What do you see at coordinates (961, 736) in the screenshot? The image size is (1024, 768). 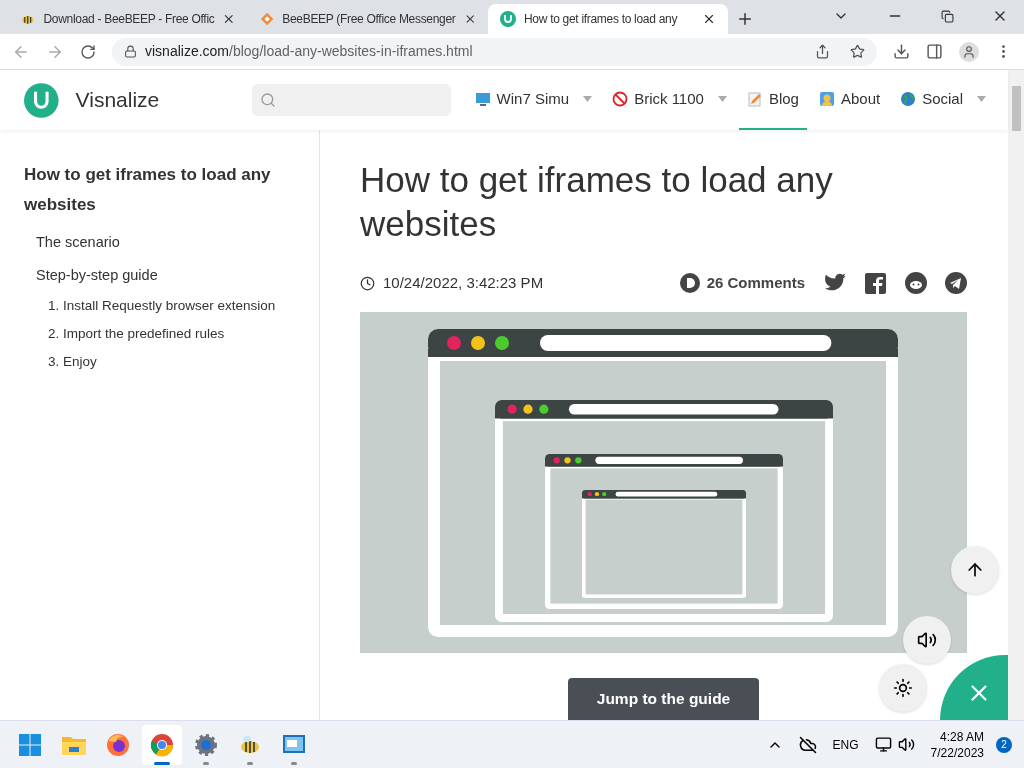 I see `time-text: 4:28 AM` at bounding box center [961, 736].